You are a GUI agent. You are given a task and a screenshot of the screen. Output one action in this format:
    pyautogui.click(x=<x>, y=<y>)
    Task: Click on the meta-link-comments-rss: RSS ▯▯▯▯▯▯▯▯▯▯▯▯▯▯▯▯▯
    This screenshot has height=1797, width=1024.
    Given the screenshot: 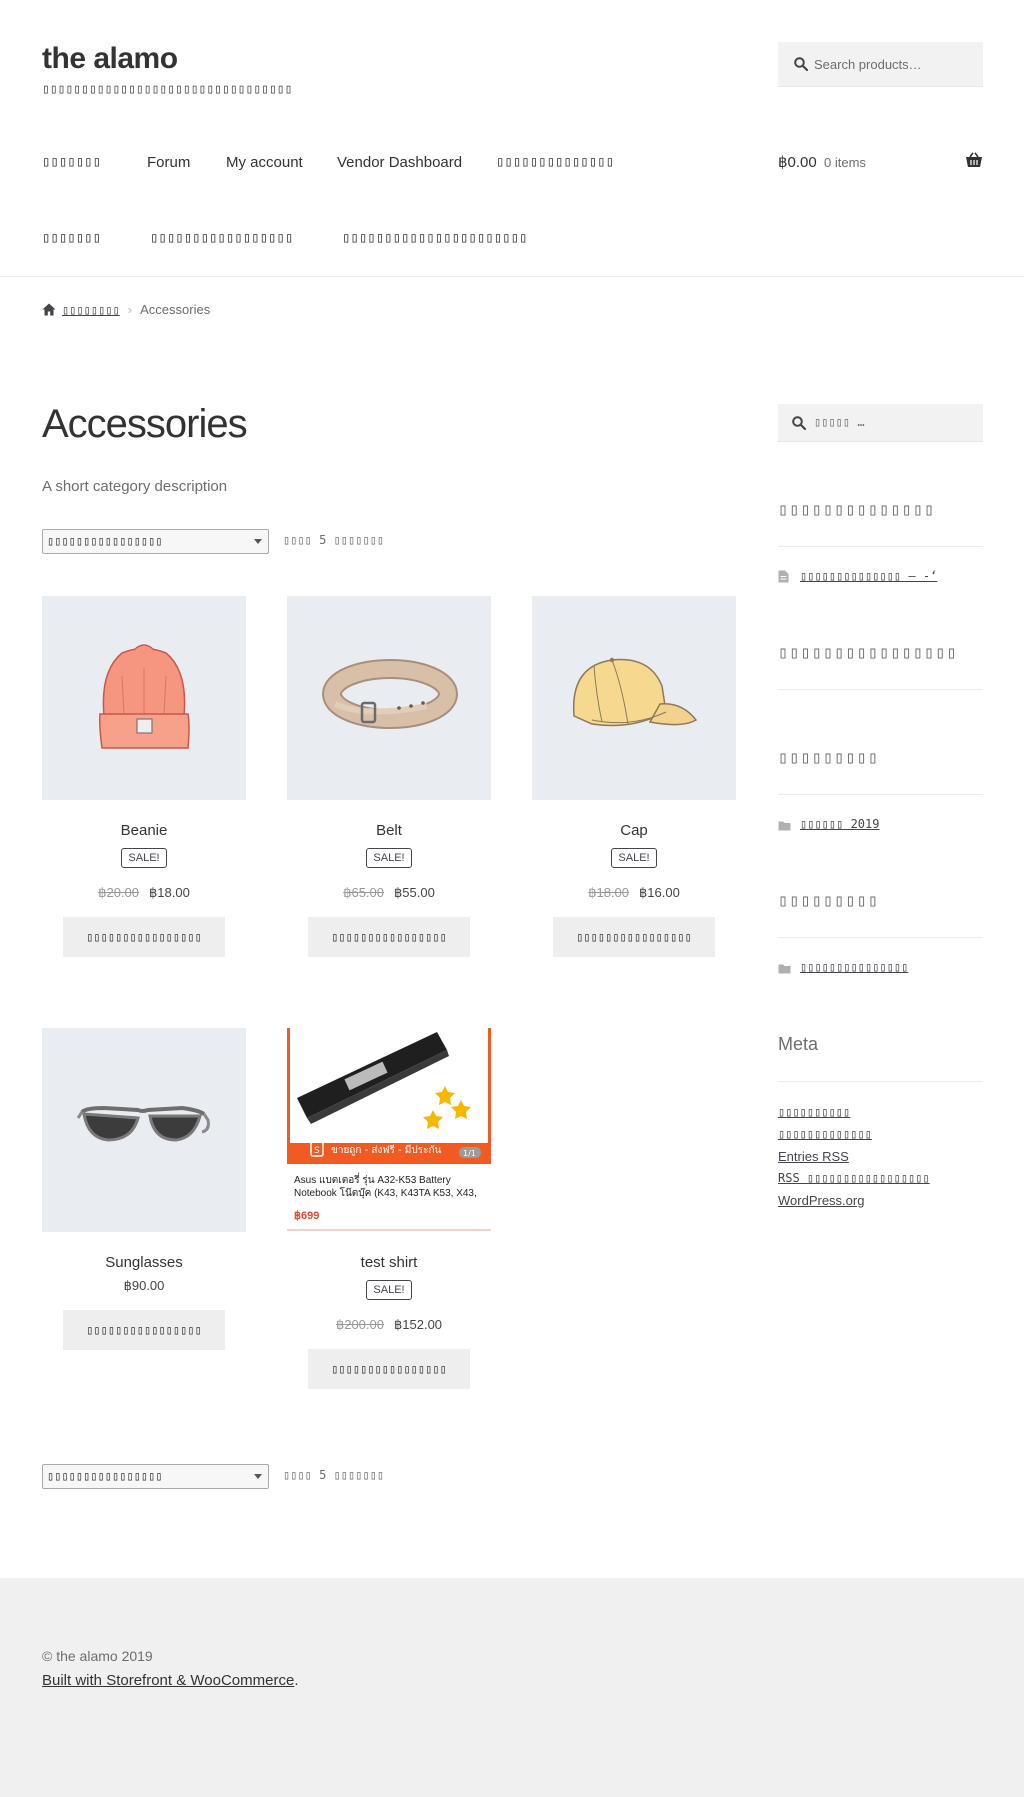 What is the action you would take?
    pyautogui.click(x=854, y=1178)
    